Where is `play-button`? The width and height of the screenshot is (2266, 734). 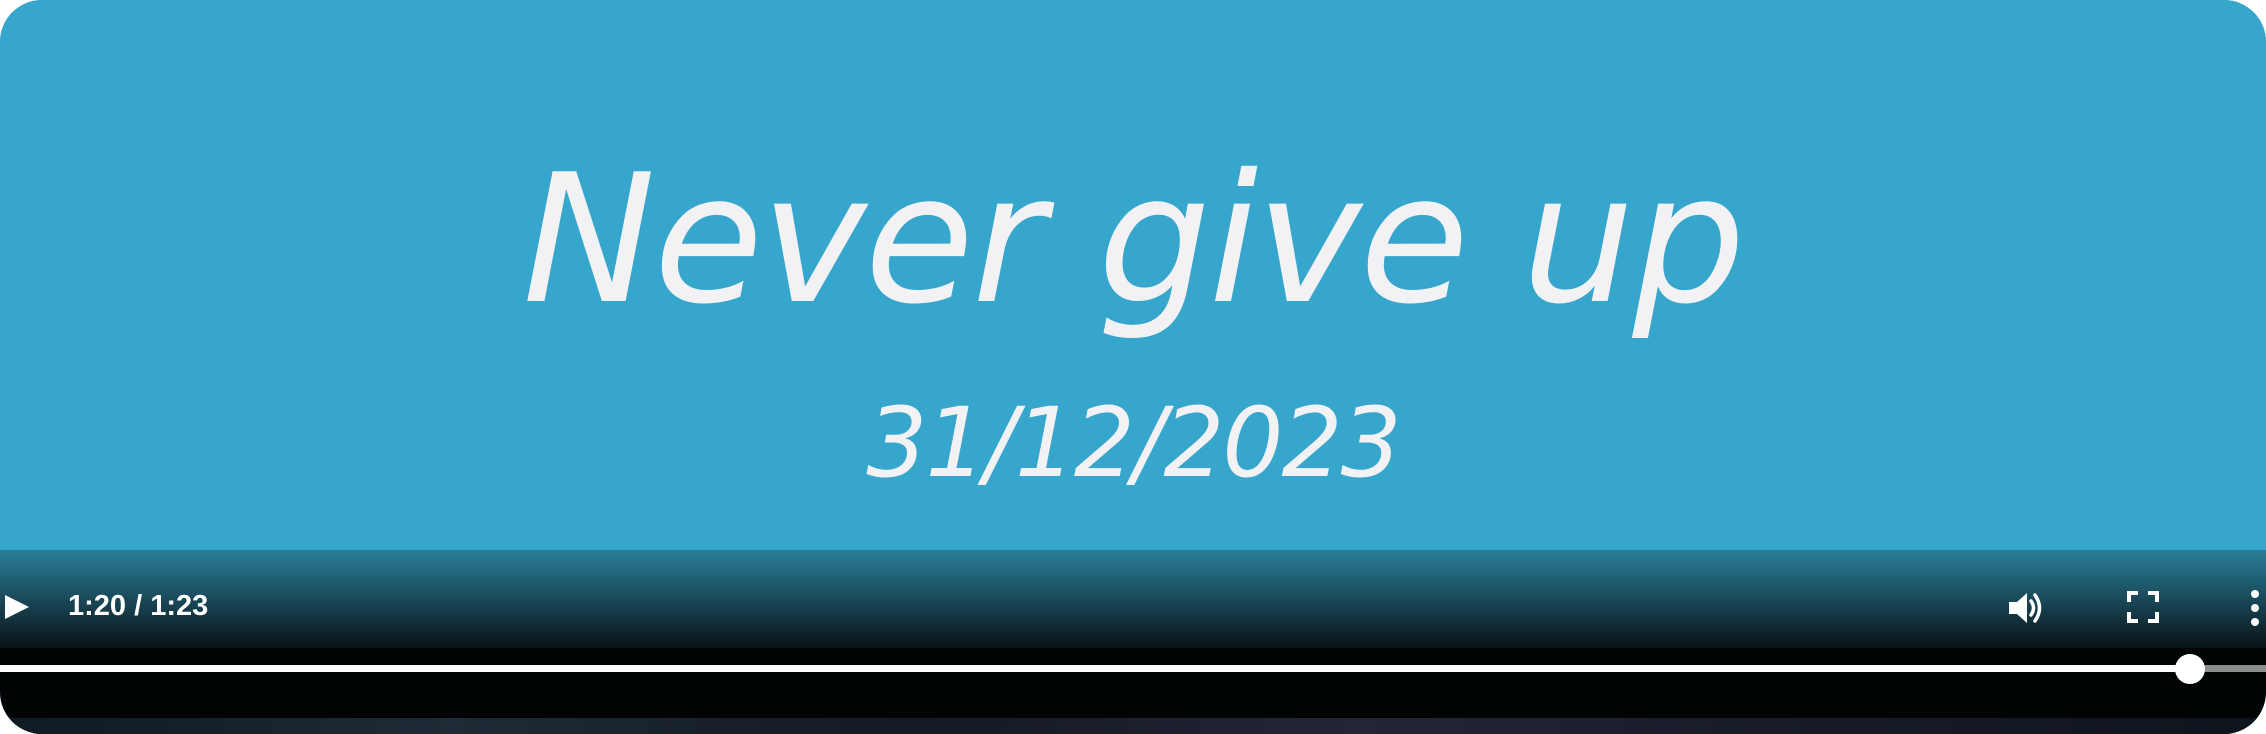 play-button is located at coordinates (17, 607).